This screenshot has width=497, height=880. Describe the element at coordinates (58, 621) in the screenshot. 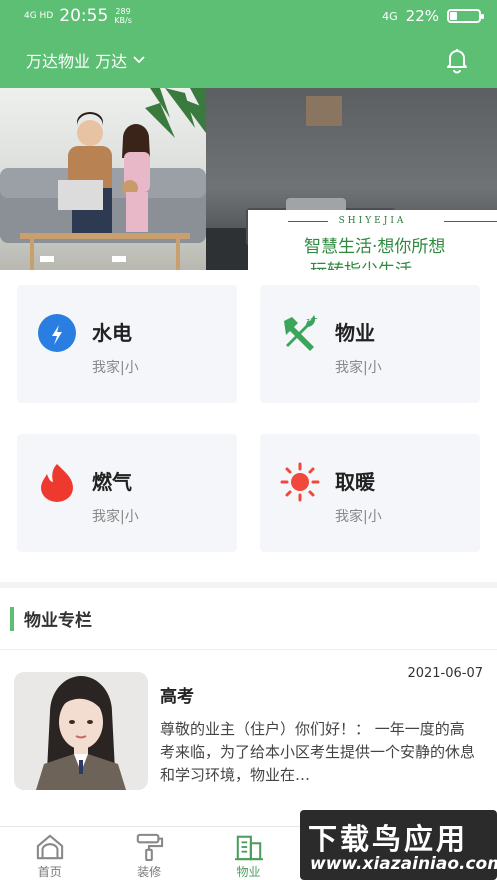

I see `section-title: 物业专栏` at that location.